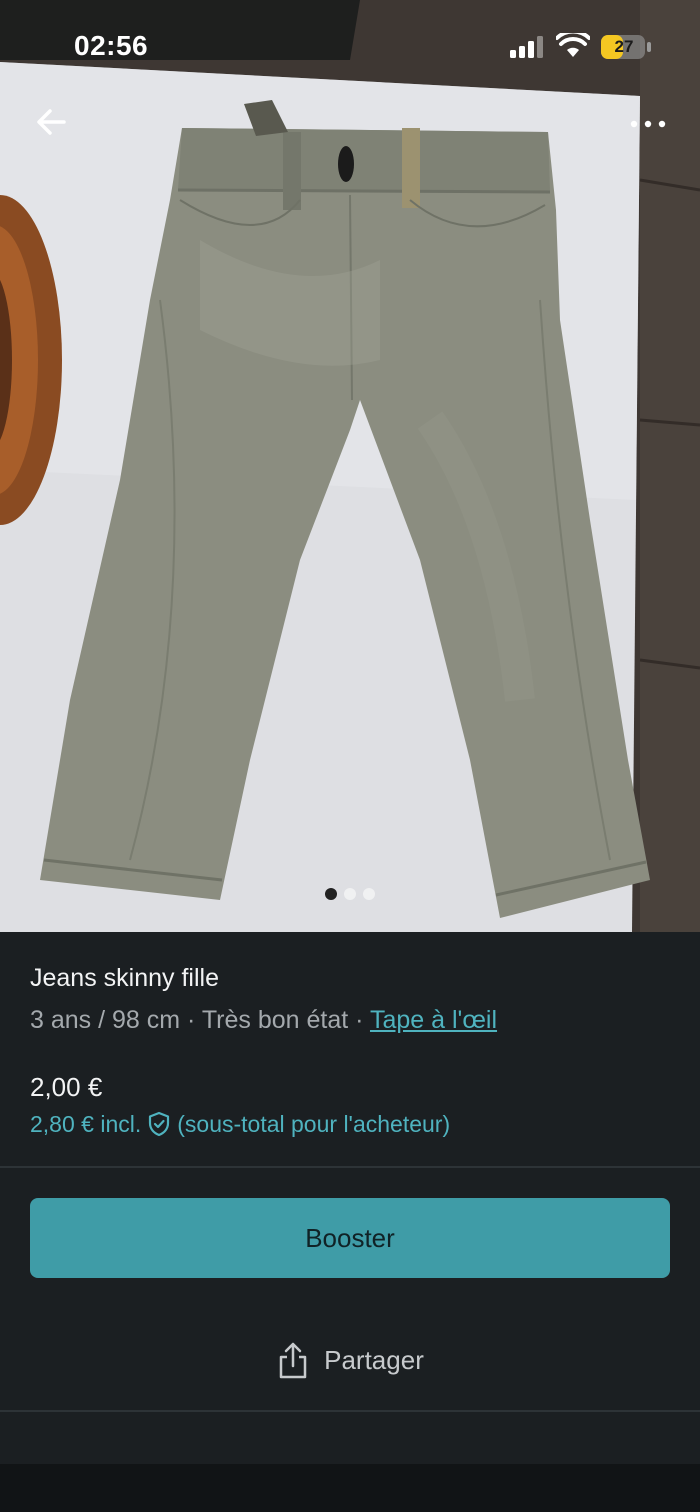 Image resolution: width=700 pixels, height=1512 pixels. Describe the element at coordinates (350, 1238) in the screenshot. I see `booster-button: Booster` at that location.